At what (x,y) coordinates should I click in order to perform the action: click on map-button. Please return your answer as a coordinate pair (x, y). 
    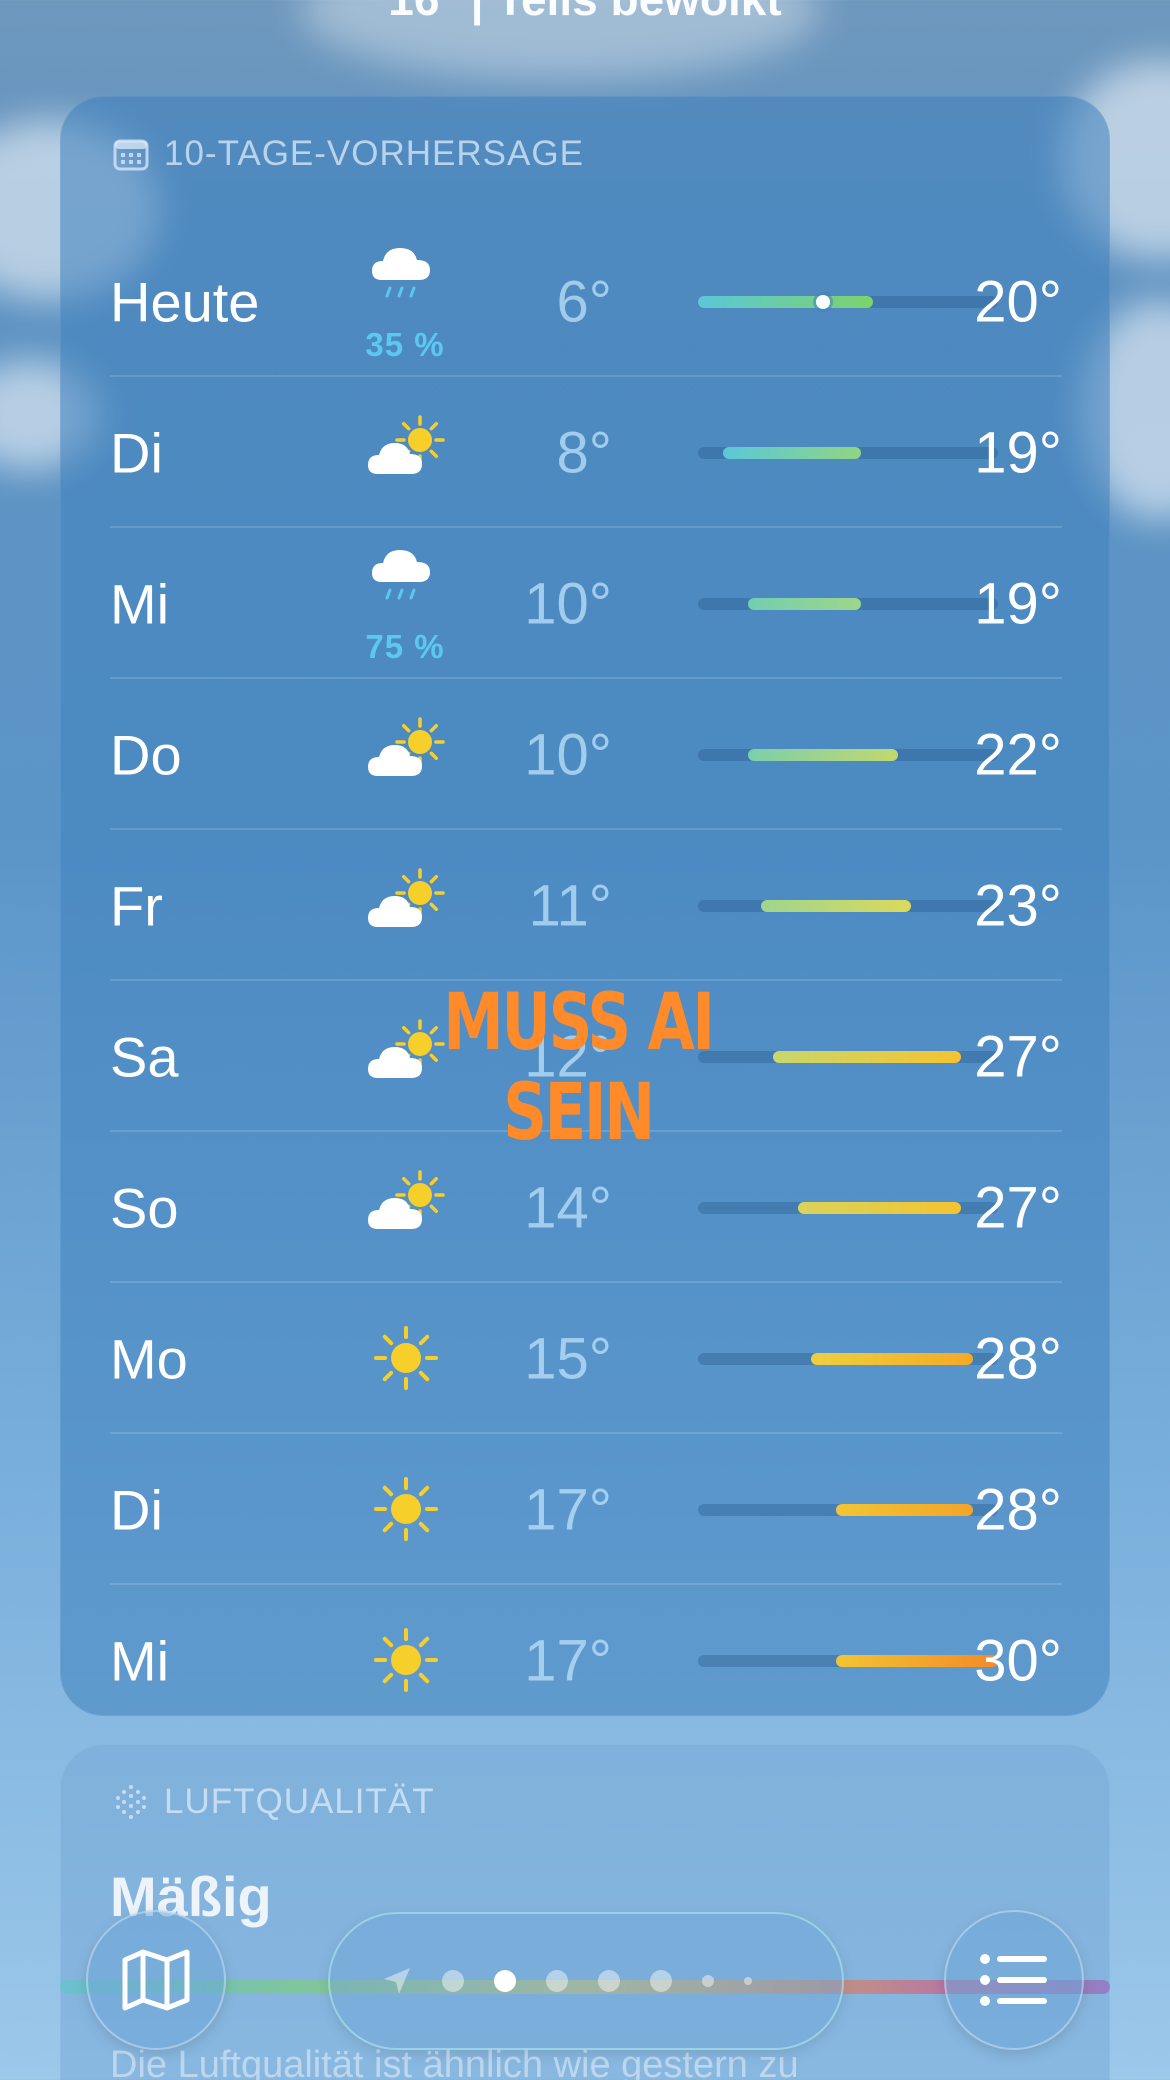
    Looking at the image, I should click on (156, 1980).